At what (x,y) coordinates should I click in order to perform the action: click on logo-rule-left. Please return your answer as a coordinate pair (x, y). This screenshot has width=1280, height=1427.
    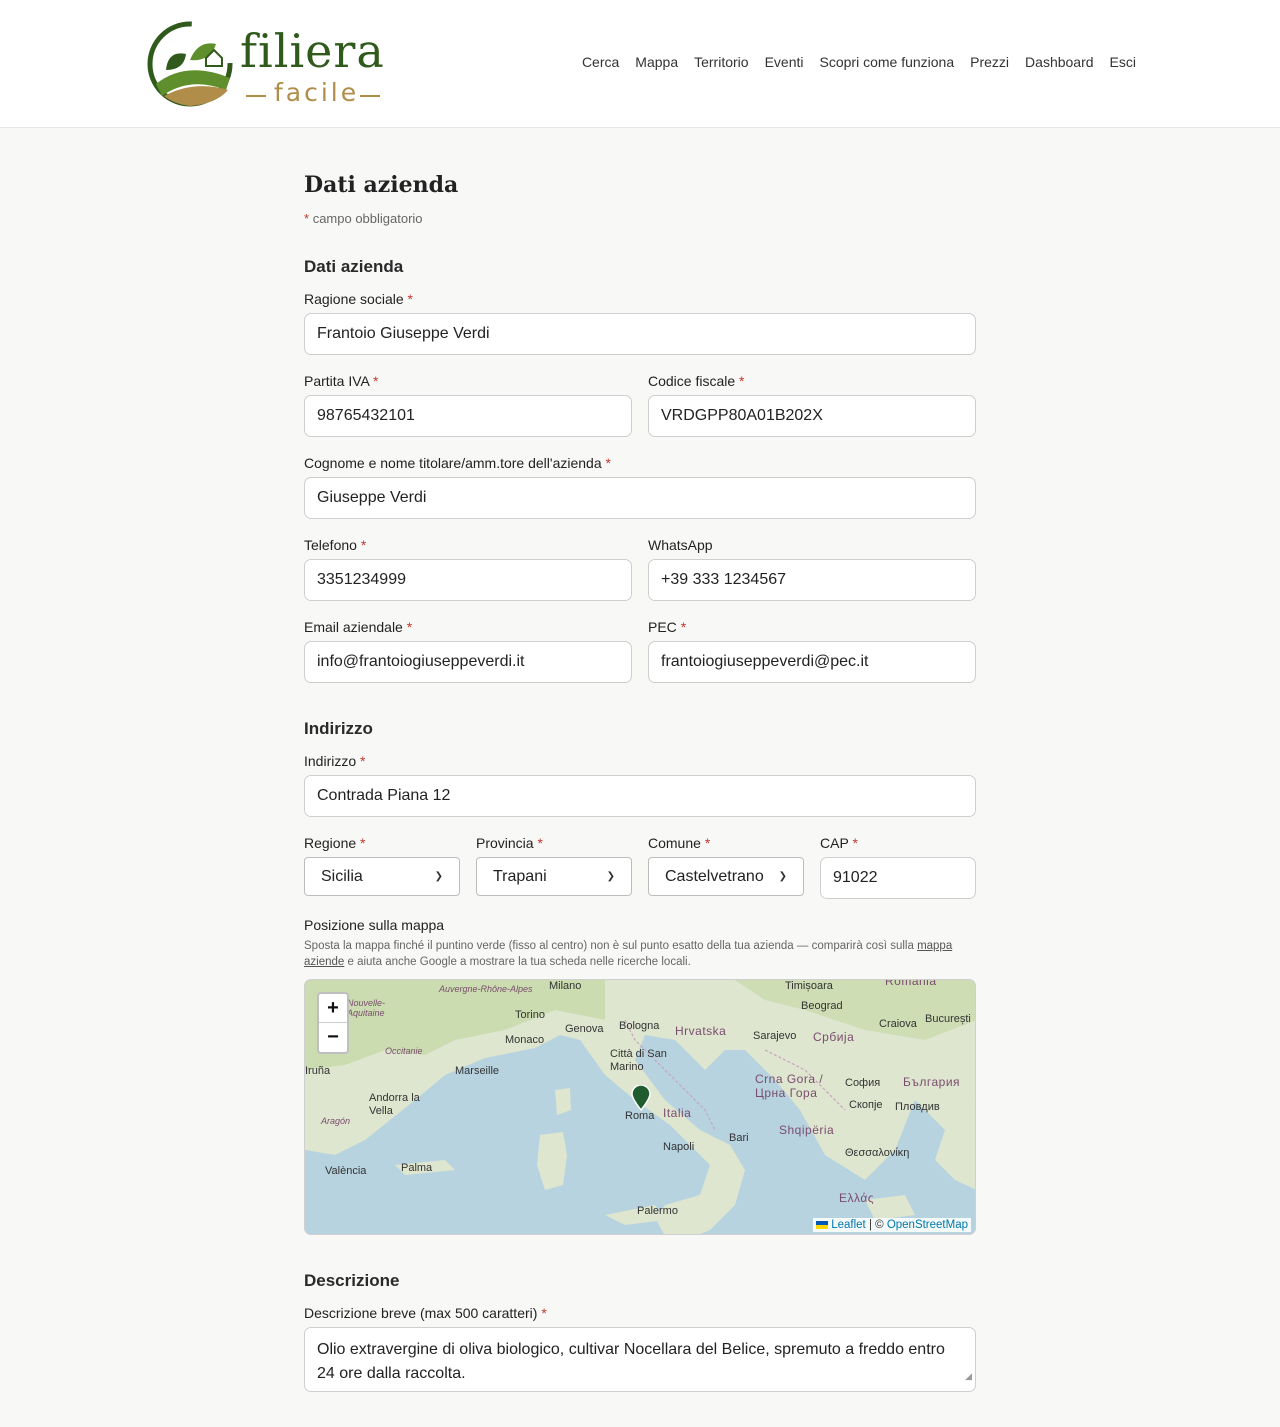
    Looking at the image, I should click on (256, 96).